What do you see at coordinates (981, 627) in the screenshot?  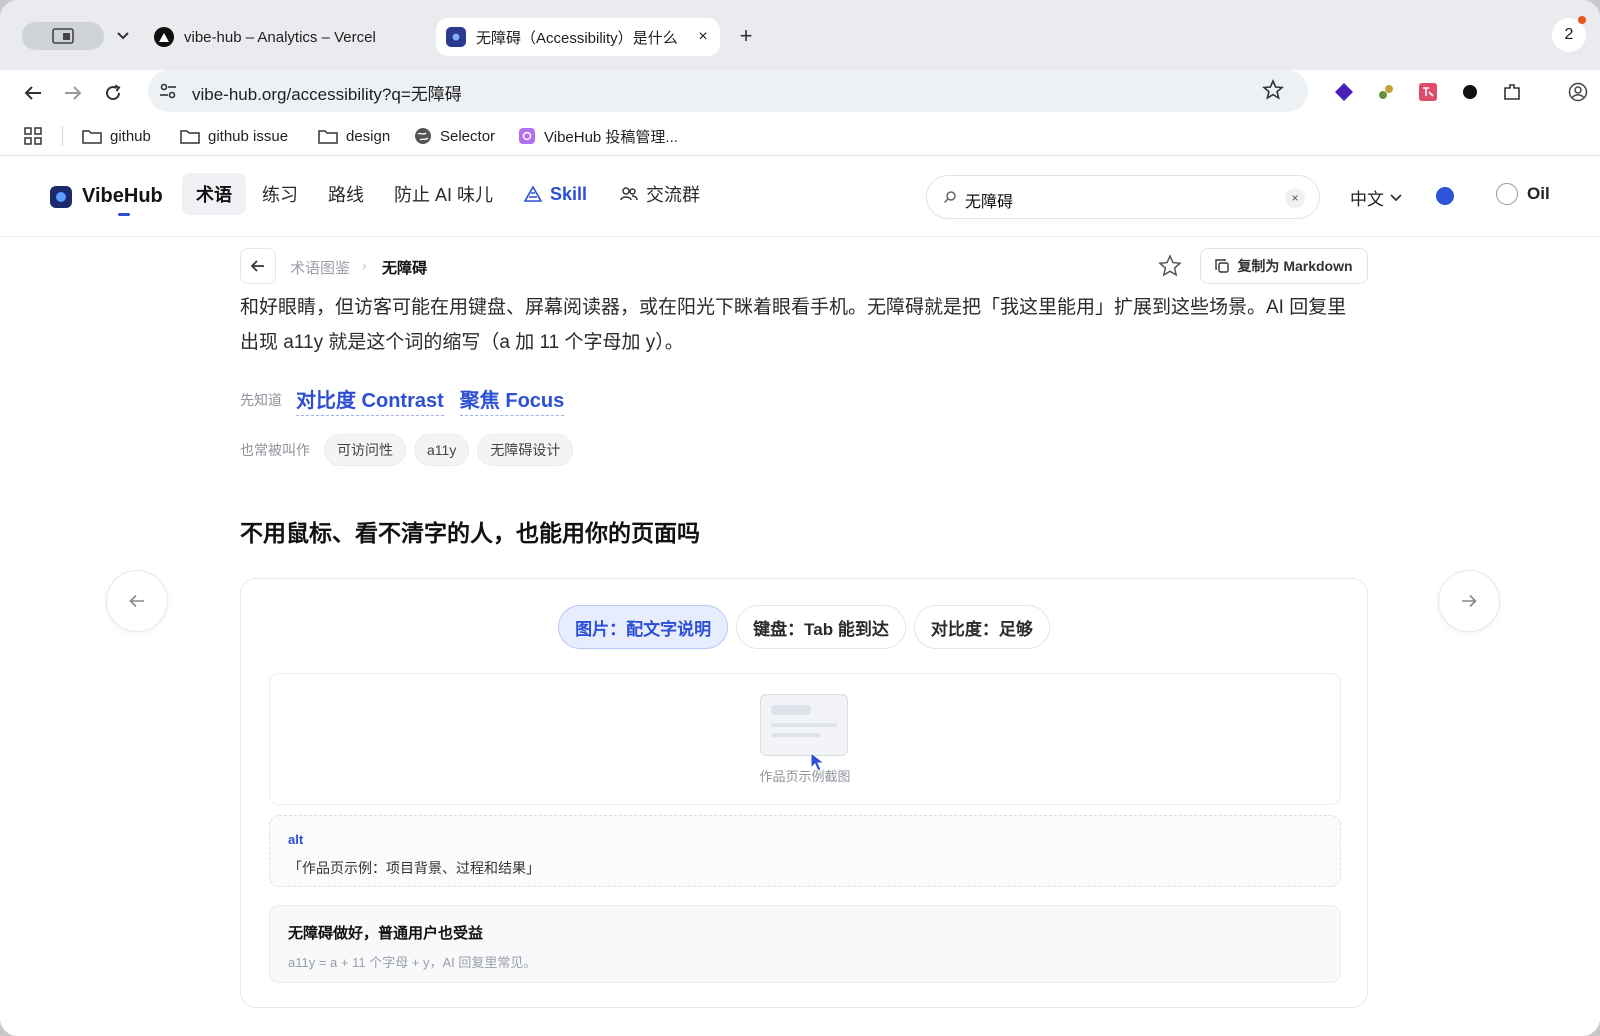 I see `demo-tab-contrast: 对比度：足够` at bounding box center [981, 627].